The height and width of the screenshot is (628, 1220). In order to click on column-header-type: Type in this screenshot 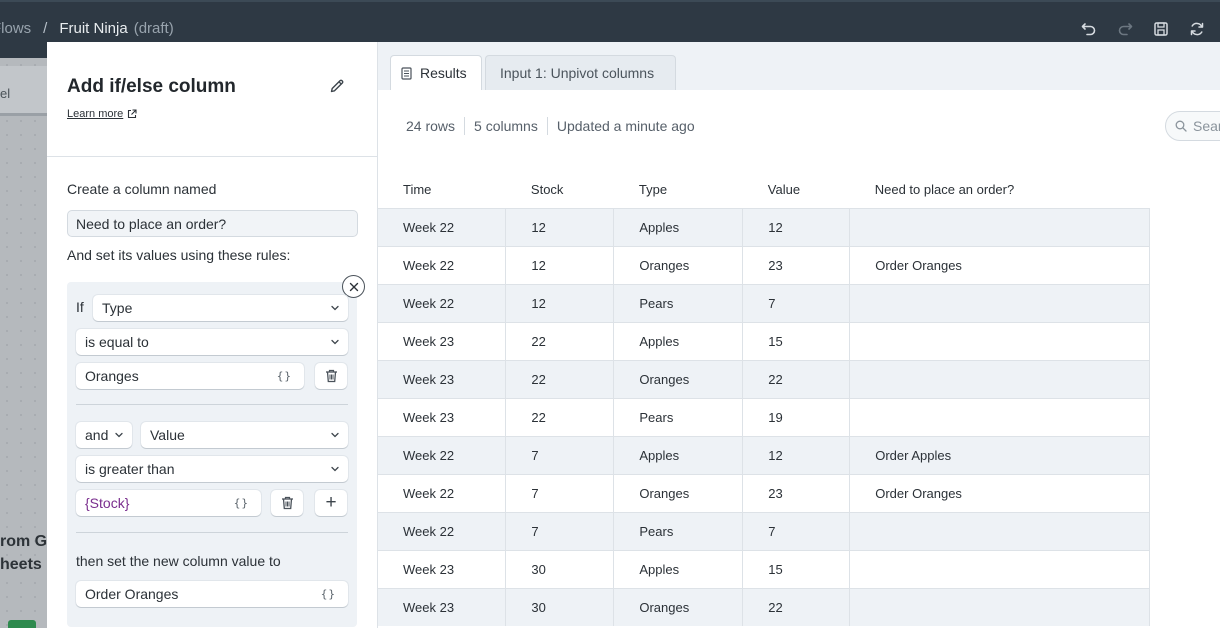, I will do `click(678, 190)`.